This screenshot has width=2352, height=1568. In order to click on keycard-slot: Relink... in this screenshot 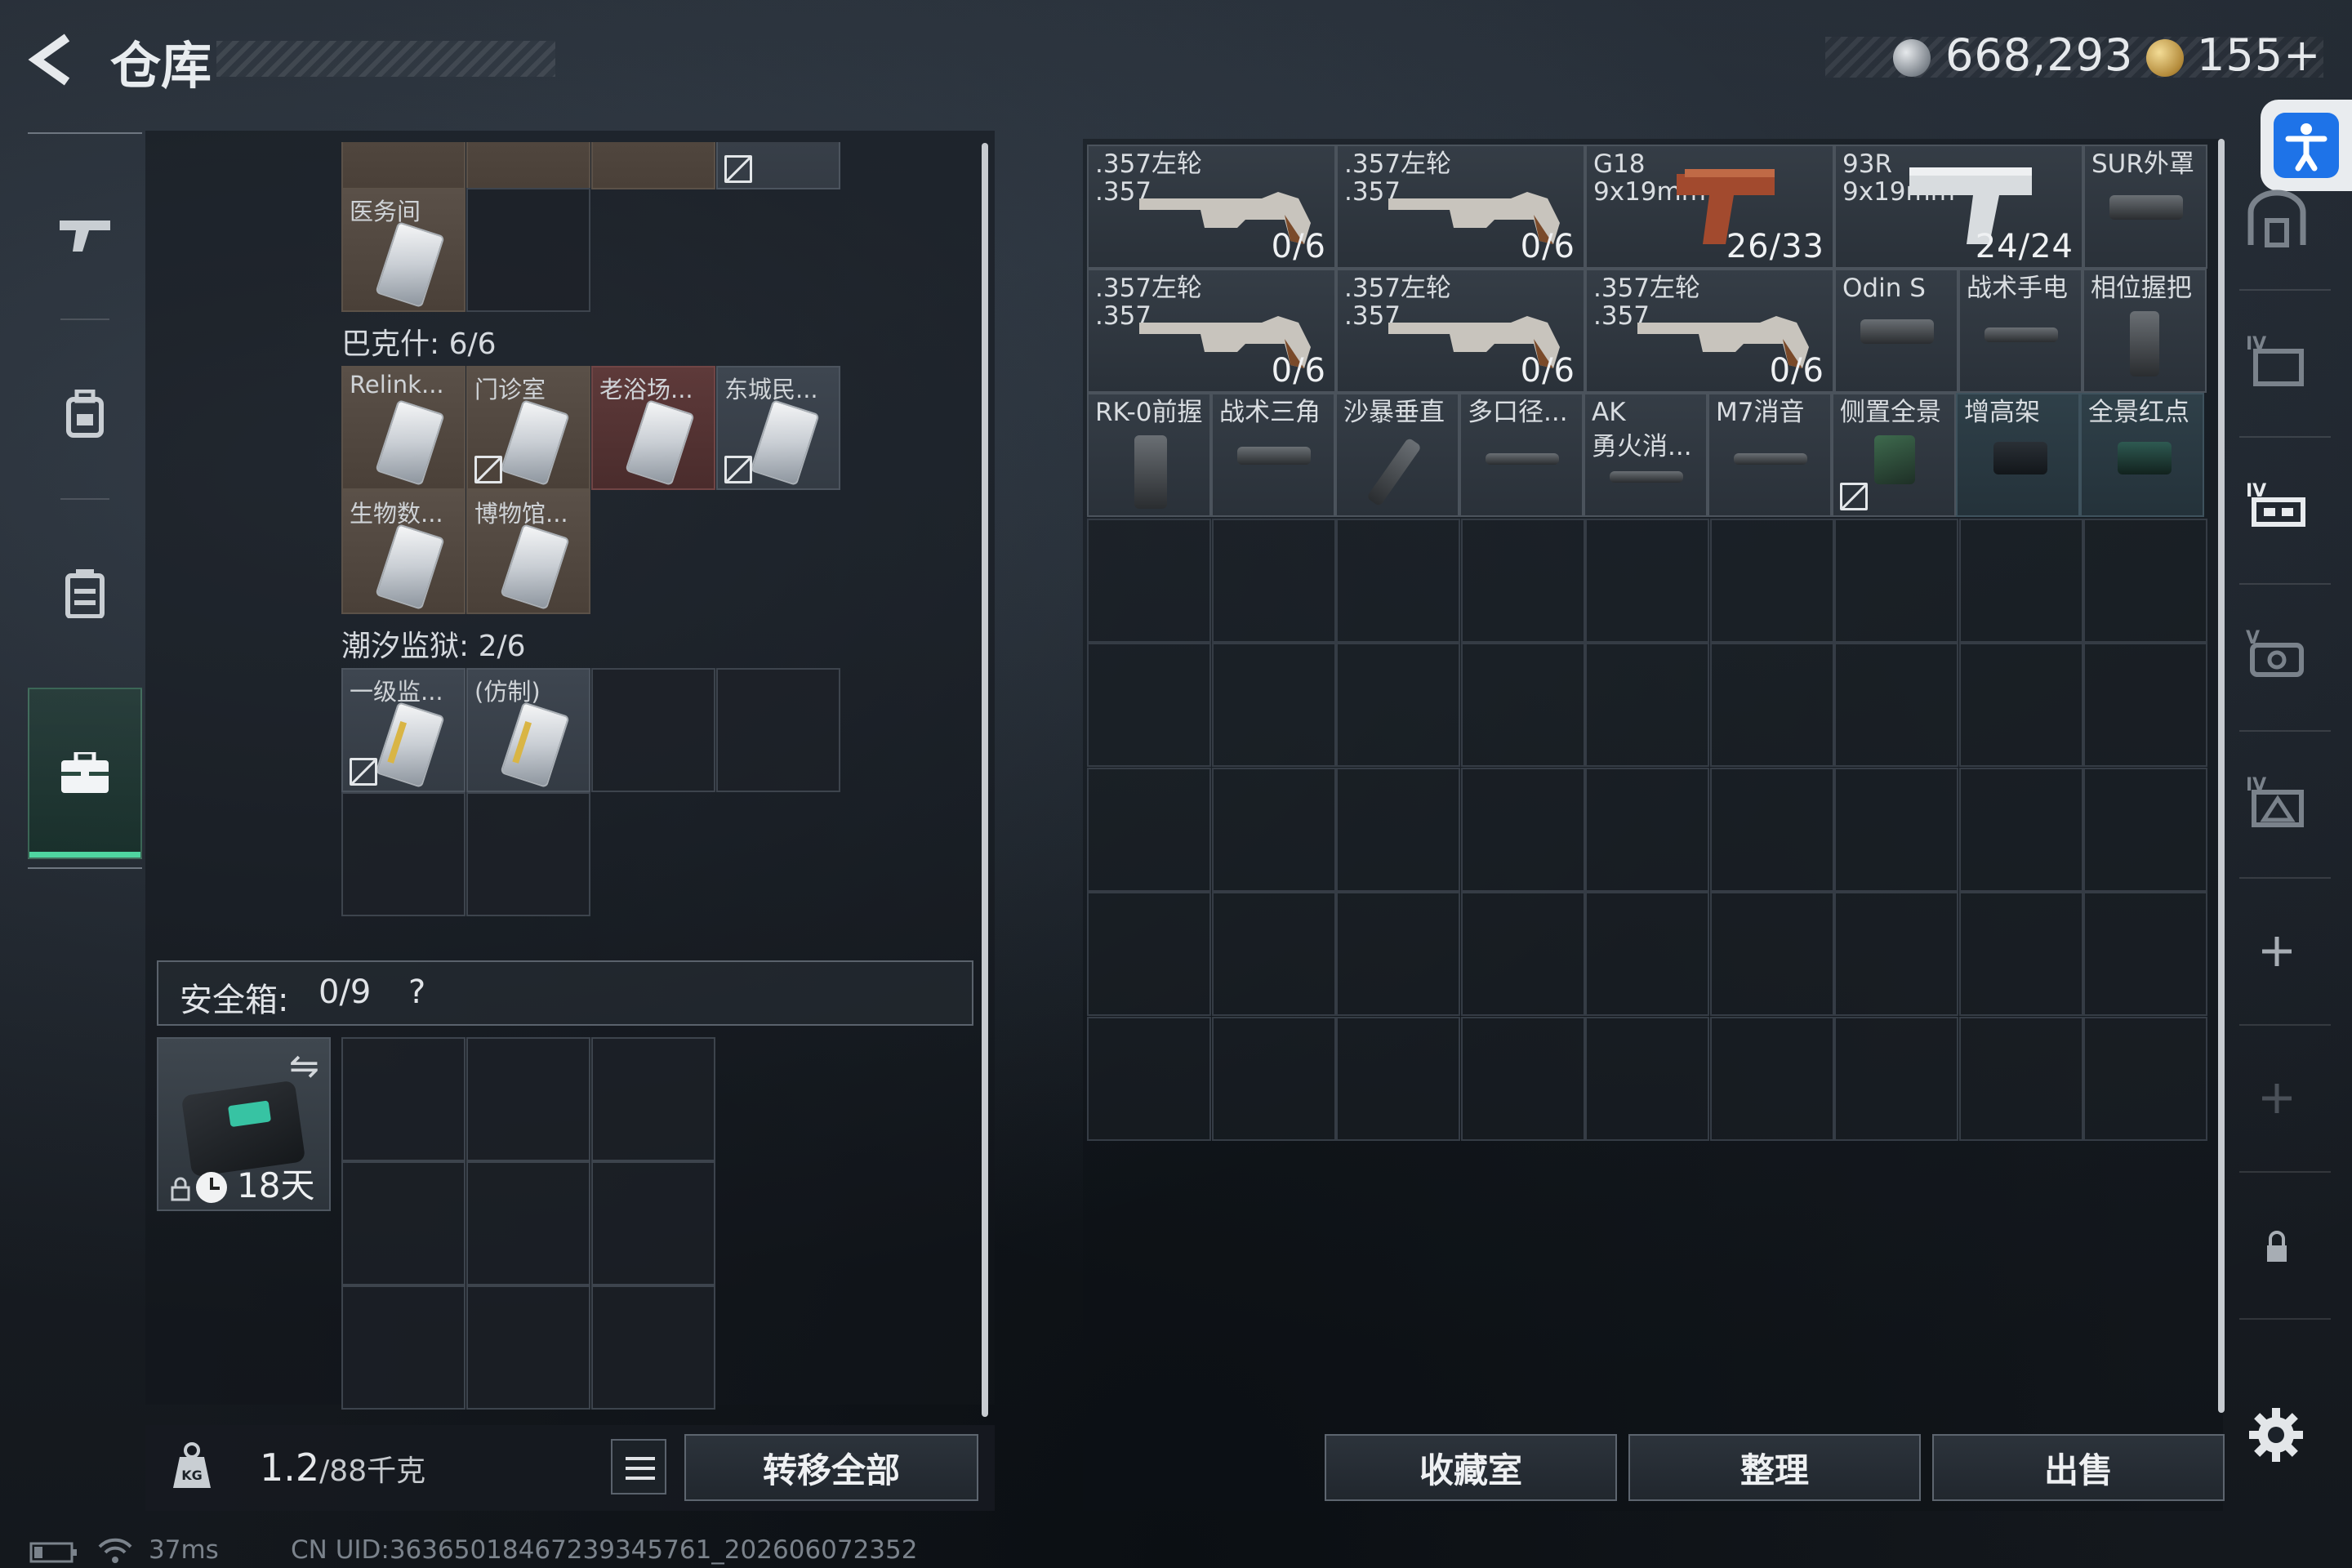, I will do `click(403, 428)`.